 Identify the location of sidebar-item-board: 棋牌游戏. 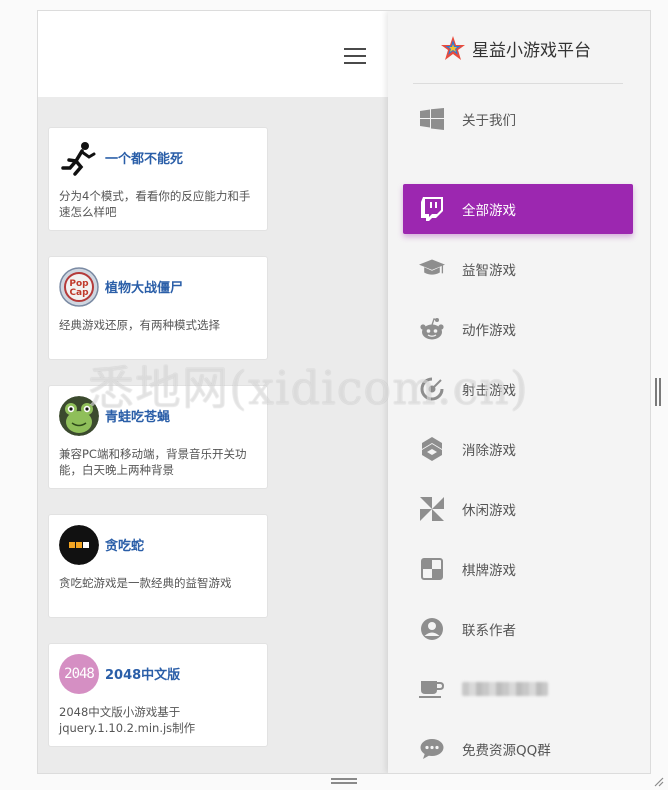
(518, 569).